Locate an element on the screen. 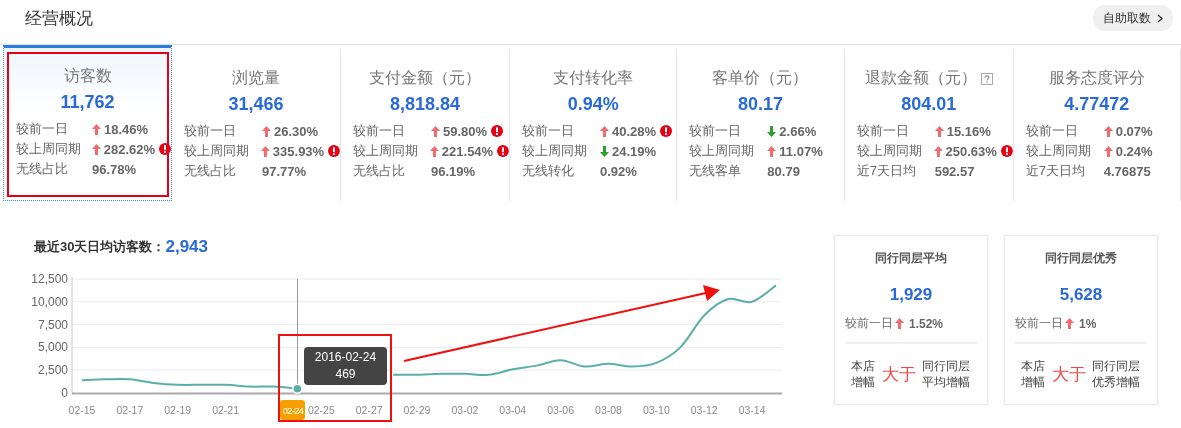  axis-label: 03-08 is located at coordinates (608, 410).